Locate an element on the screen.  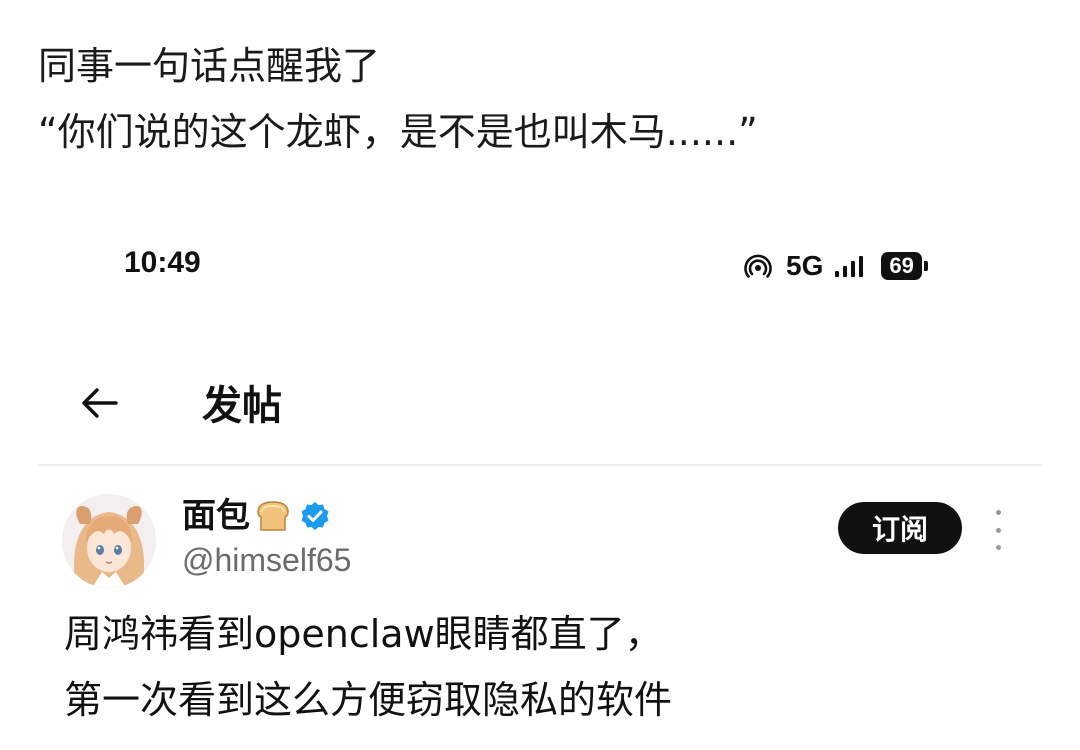
header-divider is located at coordinates (540, 465).